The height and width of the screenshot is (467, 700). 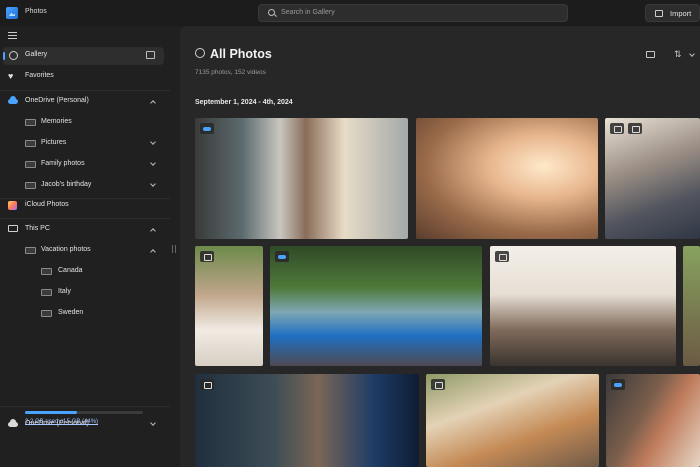 What do you see at coordinates (83, 206) in the screenshot?
I see `sidebar-item-icloud-photos: iCloud Photos` at bounding box center [83, 206].